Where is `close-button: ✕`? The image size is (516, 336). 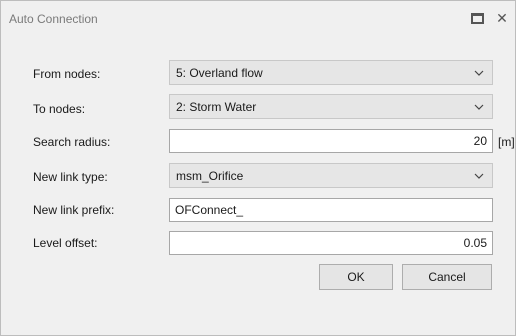 close-button: ✕ is located at coordinates (502, 18).